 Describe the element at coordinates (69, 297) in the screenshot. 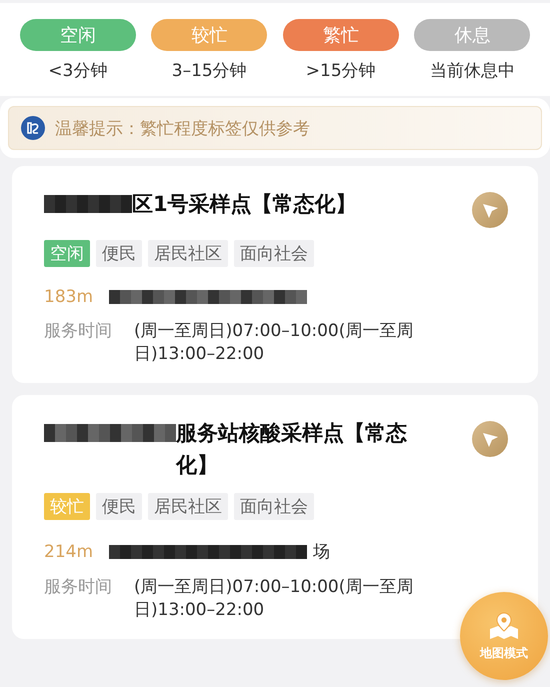

I see `distance-text: 183m` at that location.